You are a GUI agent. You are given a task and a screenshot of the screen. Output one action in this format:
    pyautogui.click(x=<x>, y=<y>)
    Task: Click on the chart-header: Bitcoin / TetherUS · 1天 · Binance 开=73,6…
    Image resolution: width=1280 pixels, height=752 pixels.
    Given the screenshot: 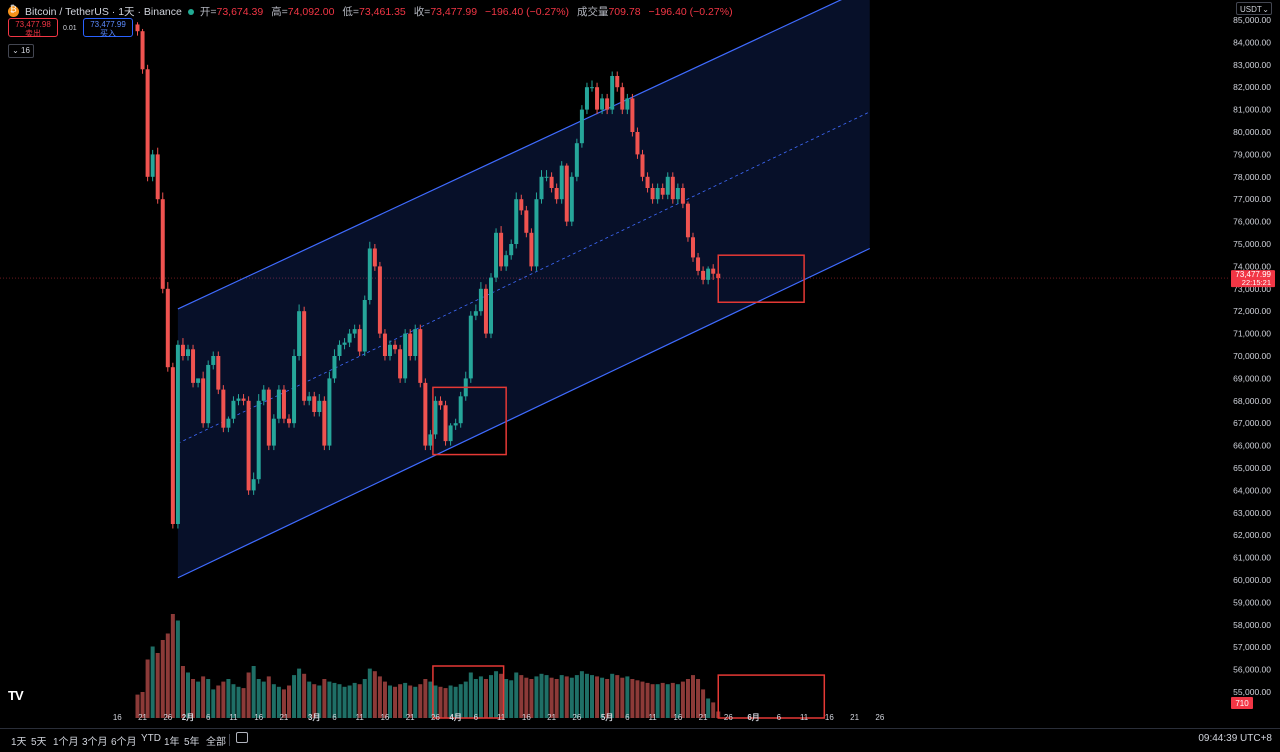 What is the action you would take?
    pyautogui.click(x=373, y=11)
    